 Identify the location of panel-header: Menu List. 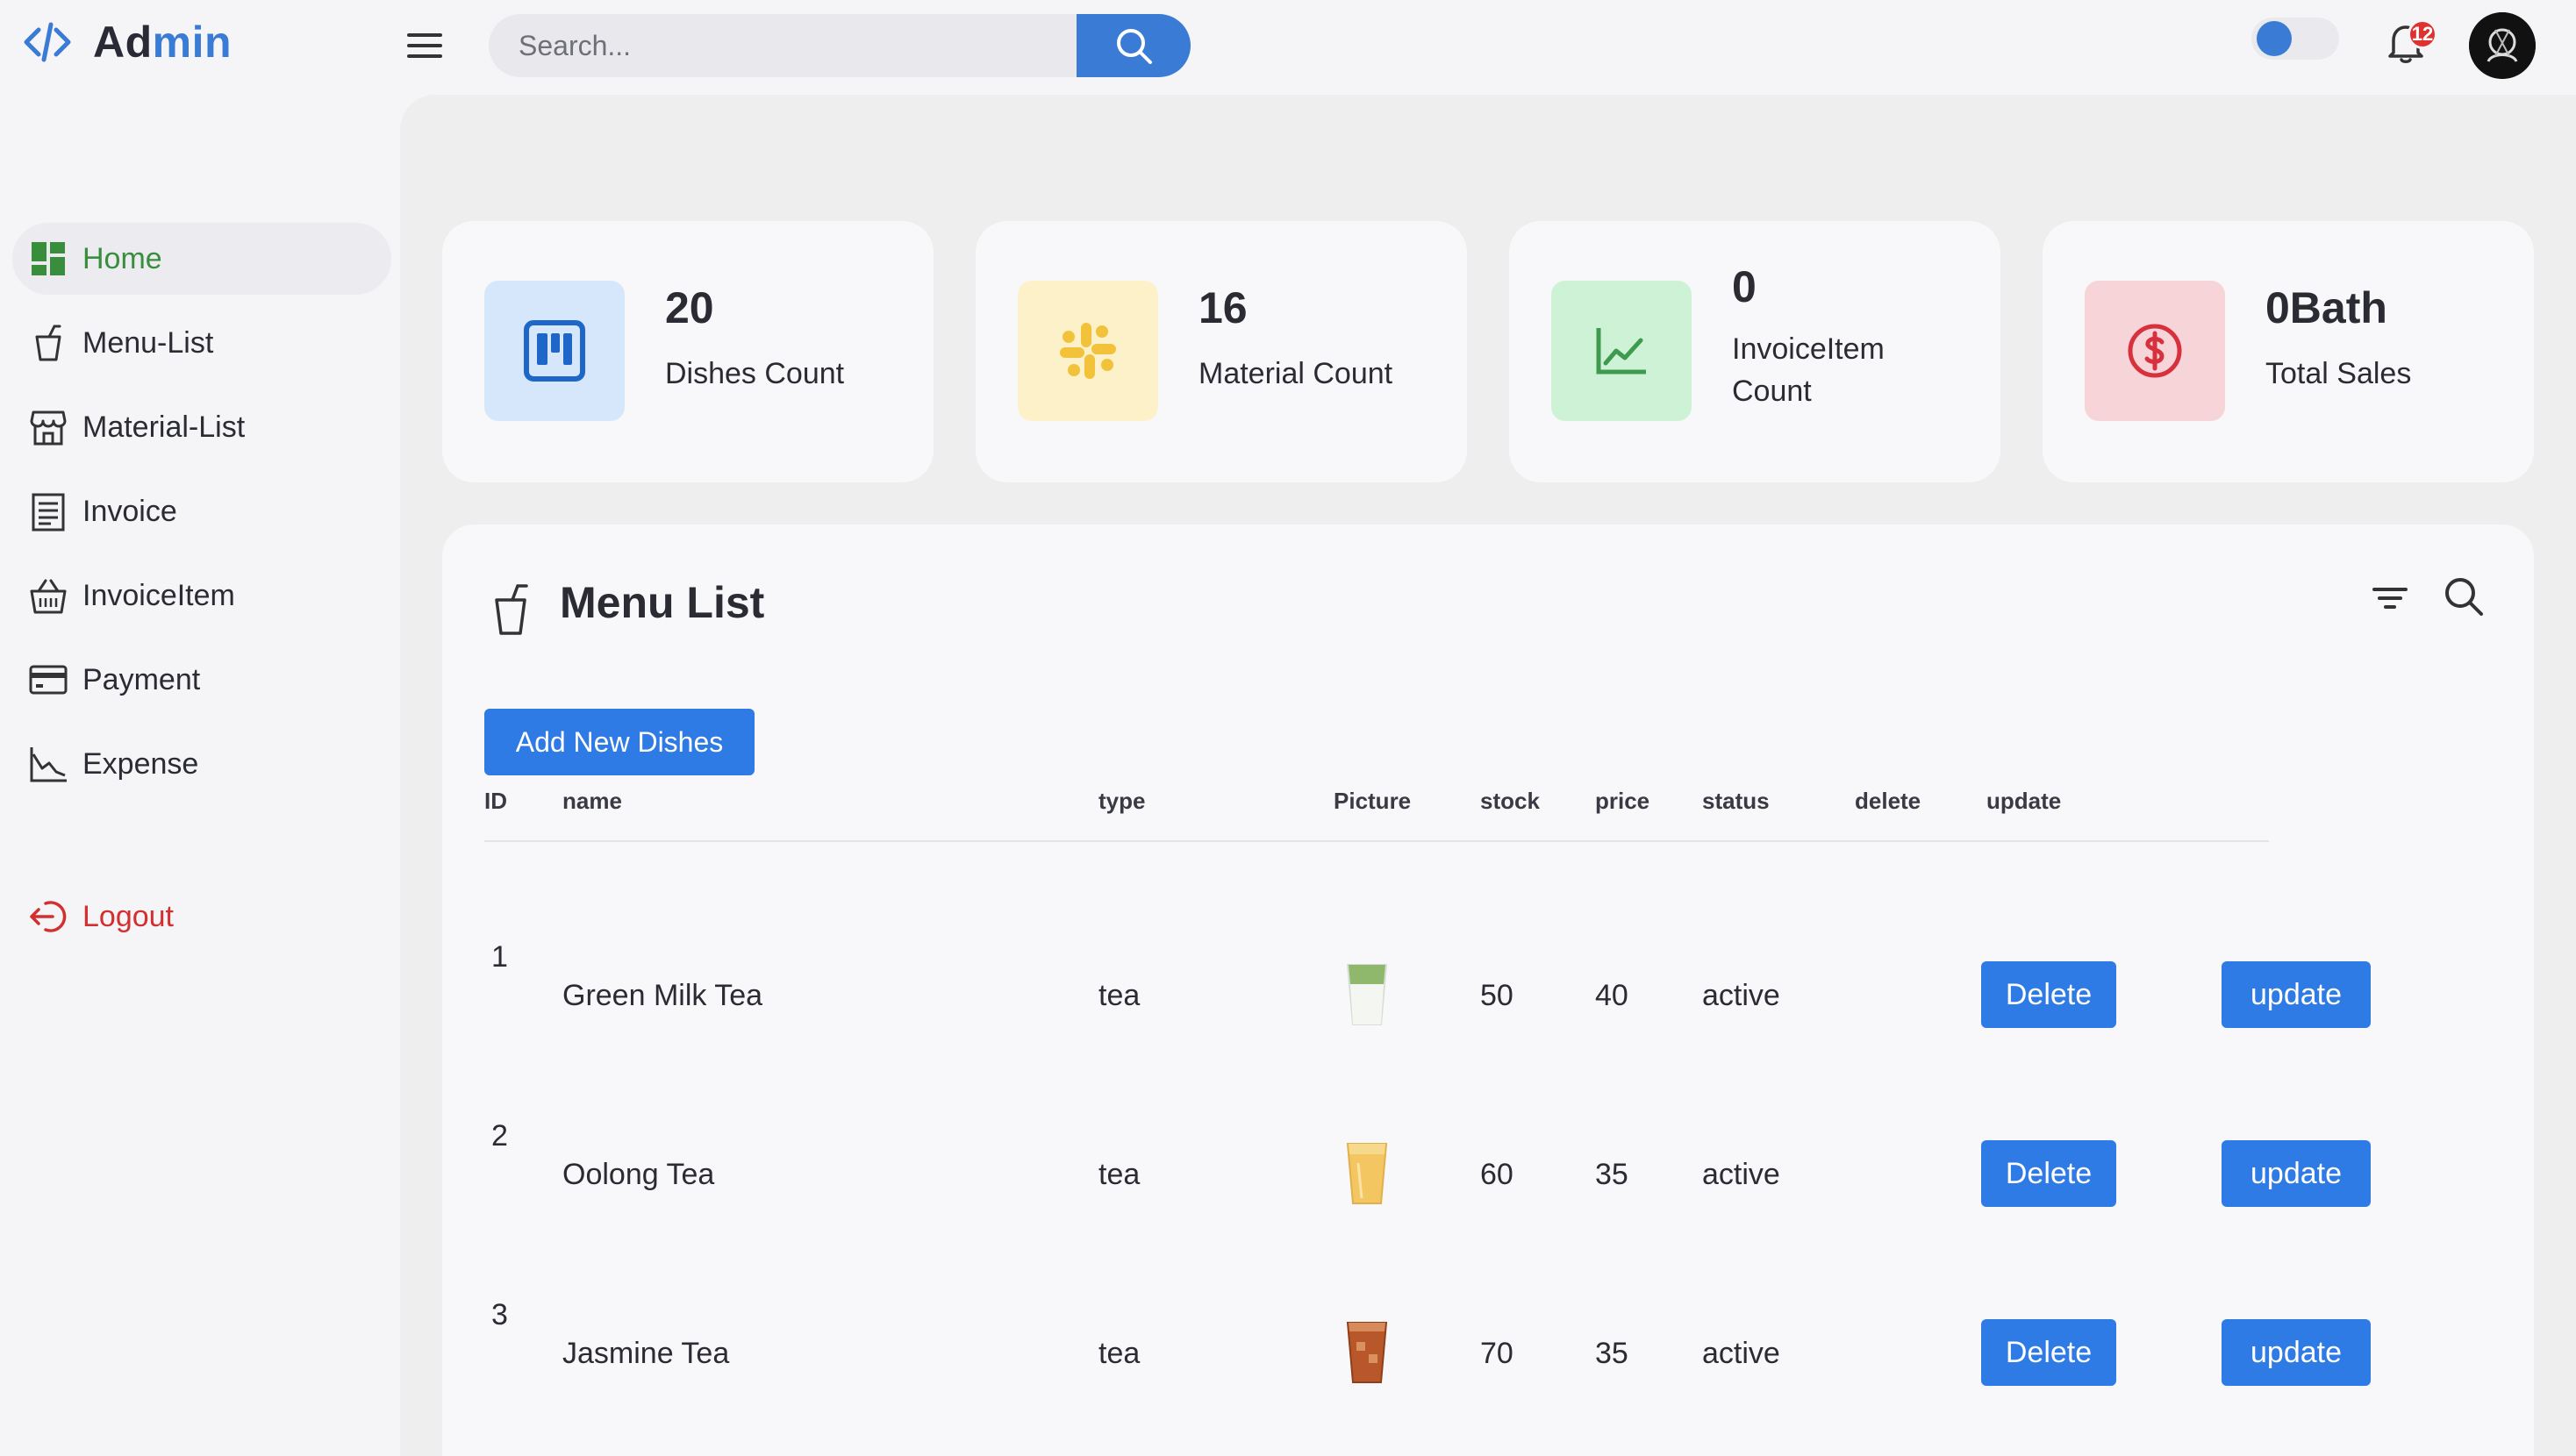
(627, 602).